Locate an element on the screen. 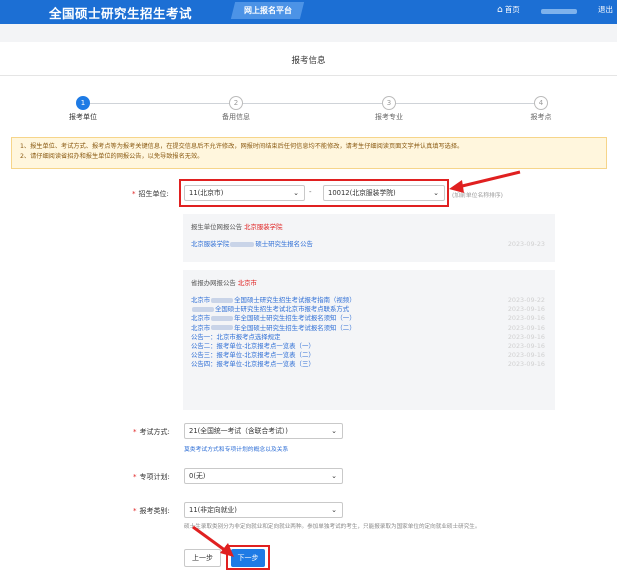 The width and height of the screenshot is (617, 571). arrow-to-unit-head is located at coordinates (456, 186).